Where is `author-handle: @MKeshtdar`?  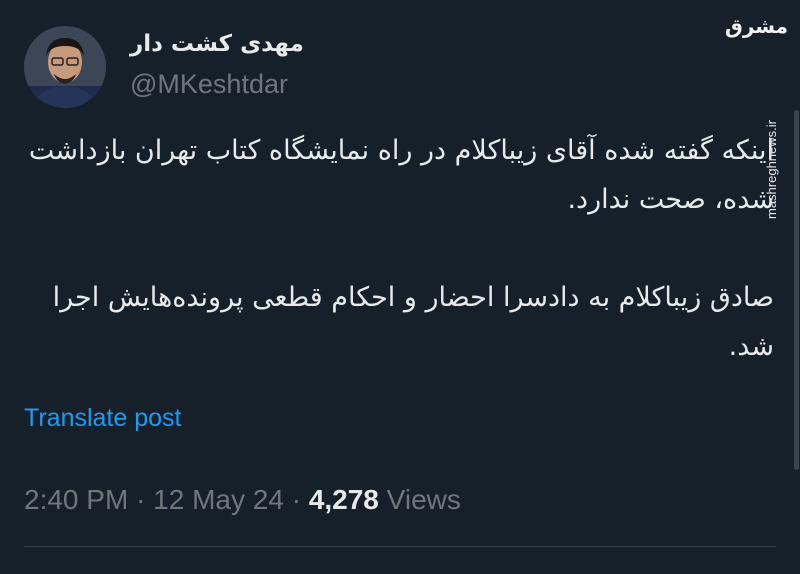
author-handle: @MKeshtdar is located at coordinates (209, 84).